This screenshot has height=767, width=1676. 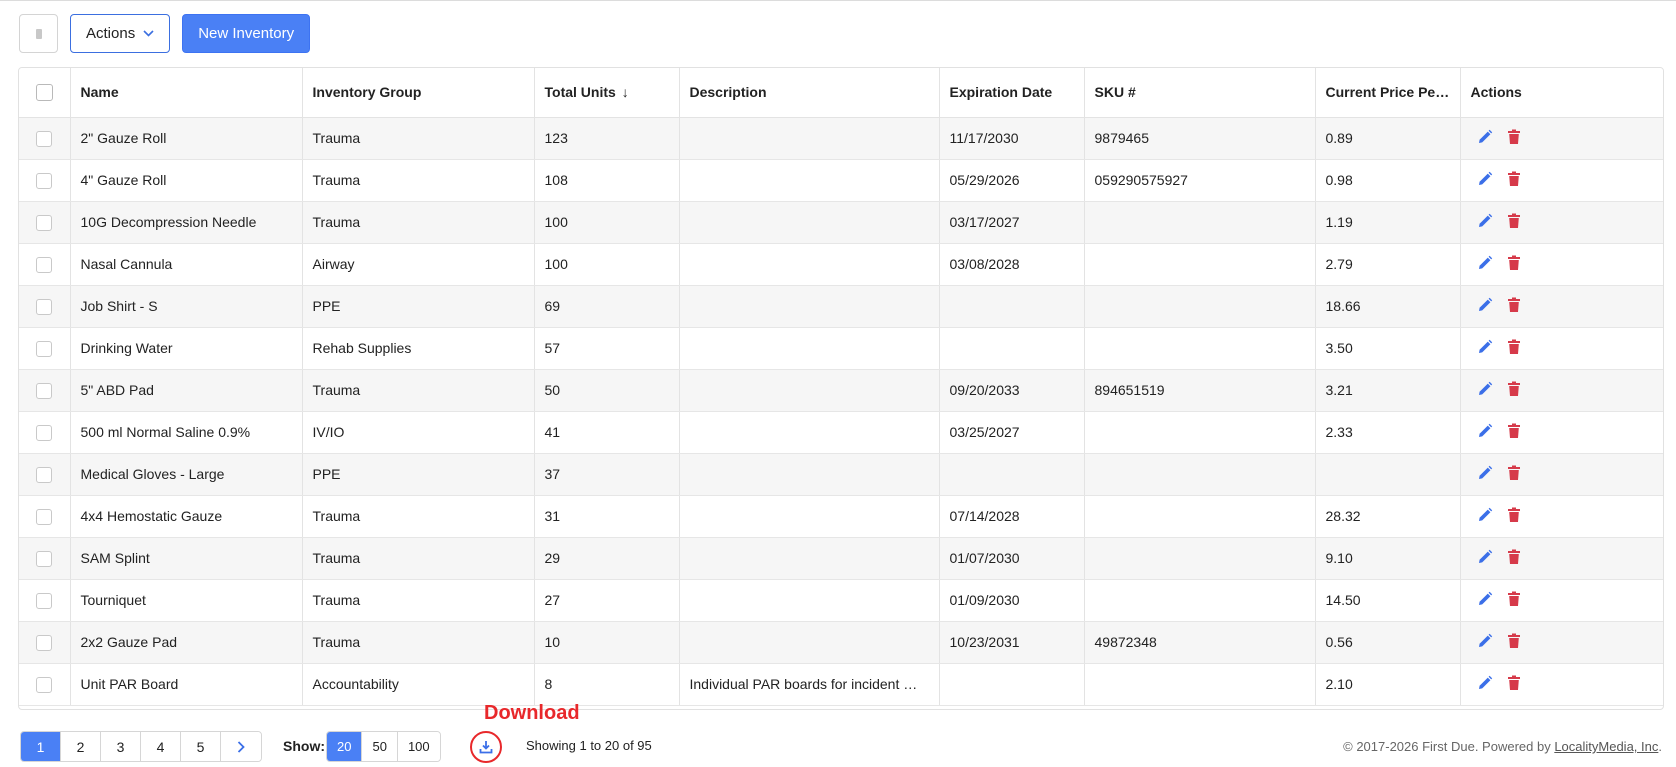 I want to click on cell-total-units: 100, so click(x=607, y=222).